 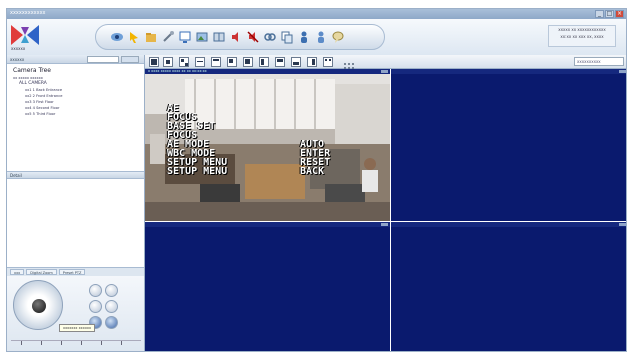 What do you see at coordinates (117, 37) in the screenshot?
I see `camera-icon` at bounding box center [117, 37].